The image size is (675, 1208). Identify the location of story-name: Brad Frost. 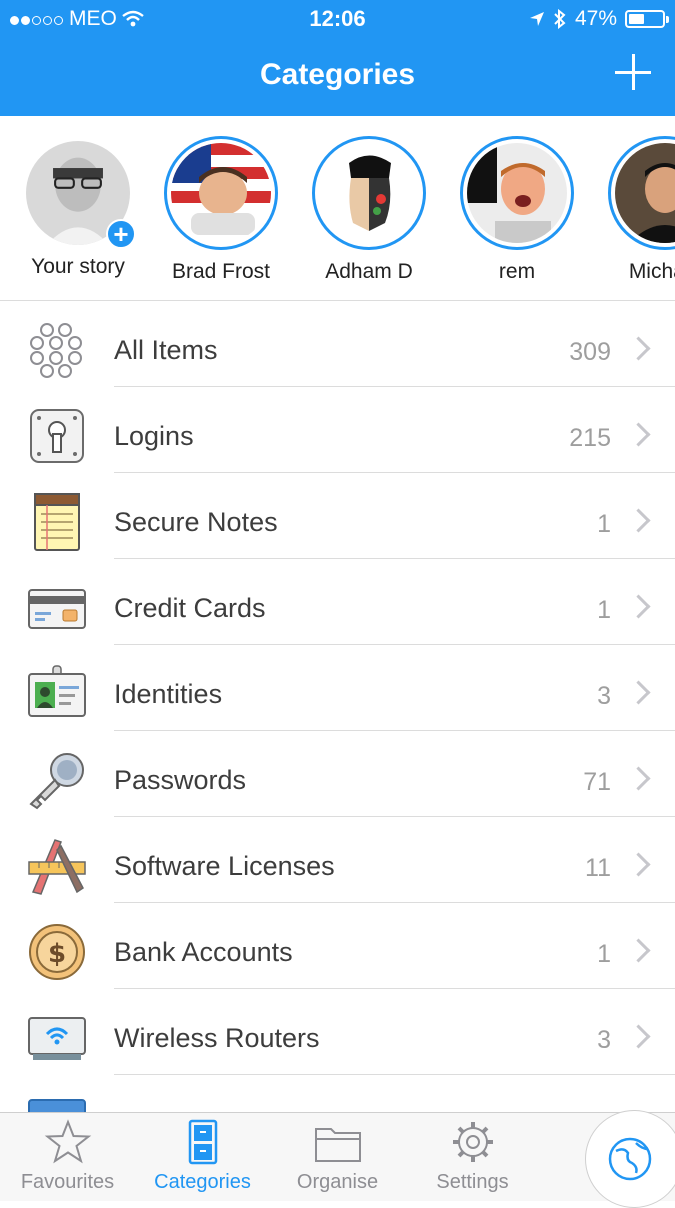
(221, 271).